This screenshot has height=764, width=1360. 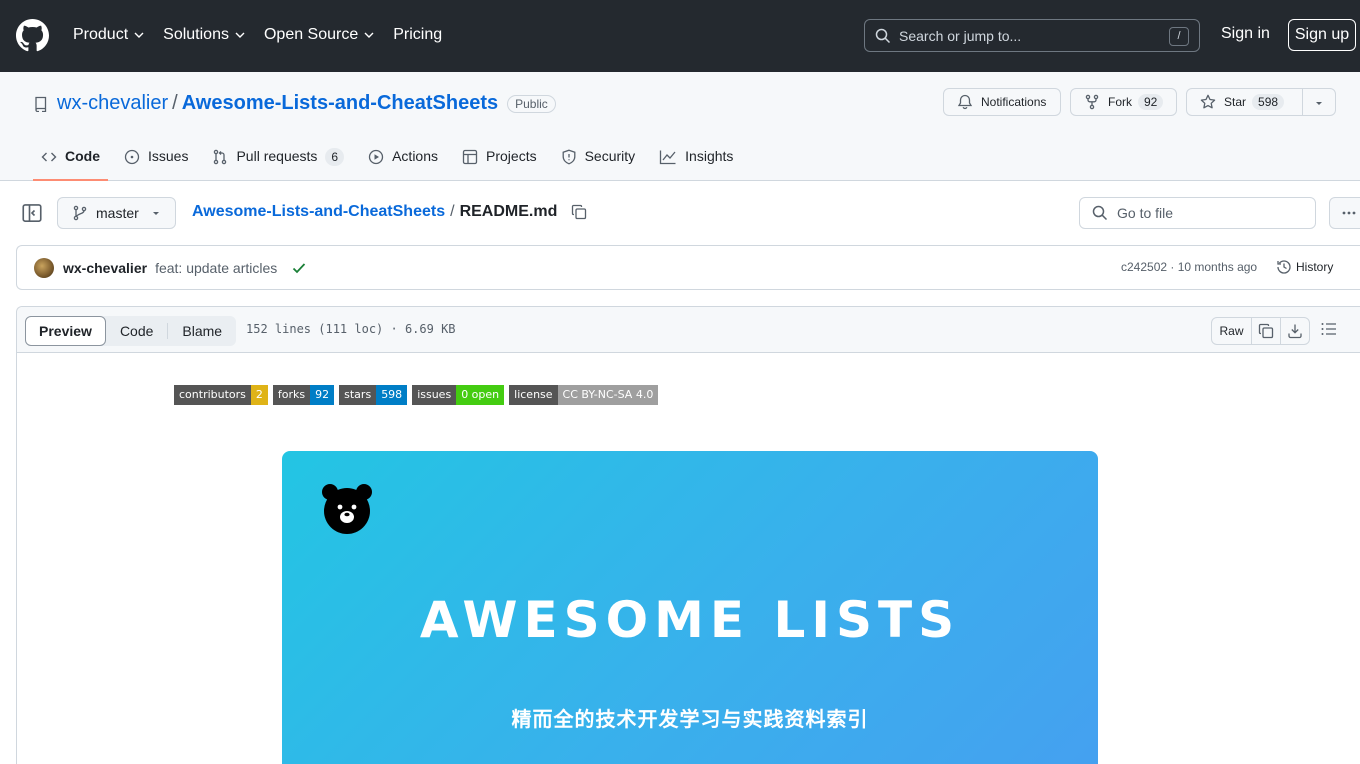 I want to click on download-icon, so click(x=1295, y=331).